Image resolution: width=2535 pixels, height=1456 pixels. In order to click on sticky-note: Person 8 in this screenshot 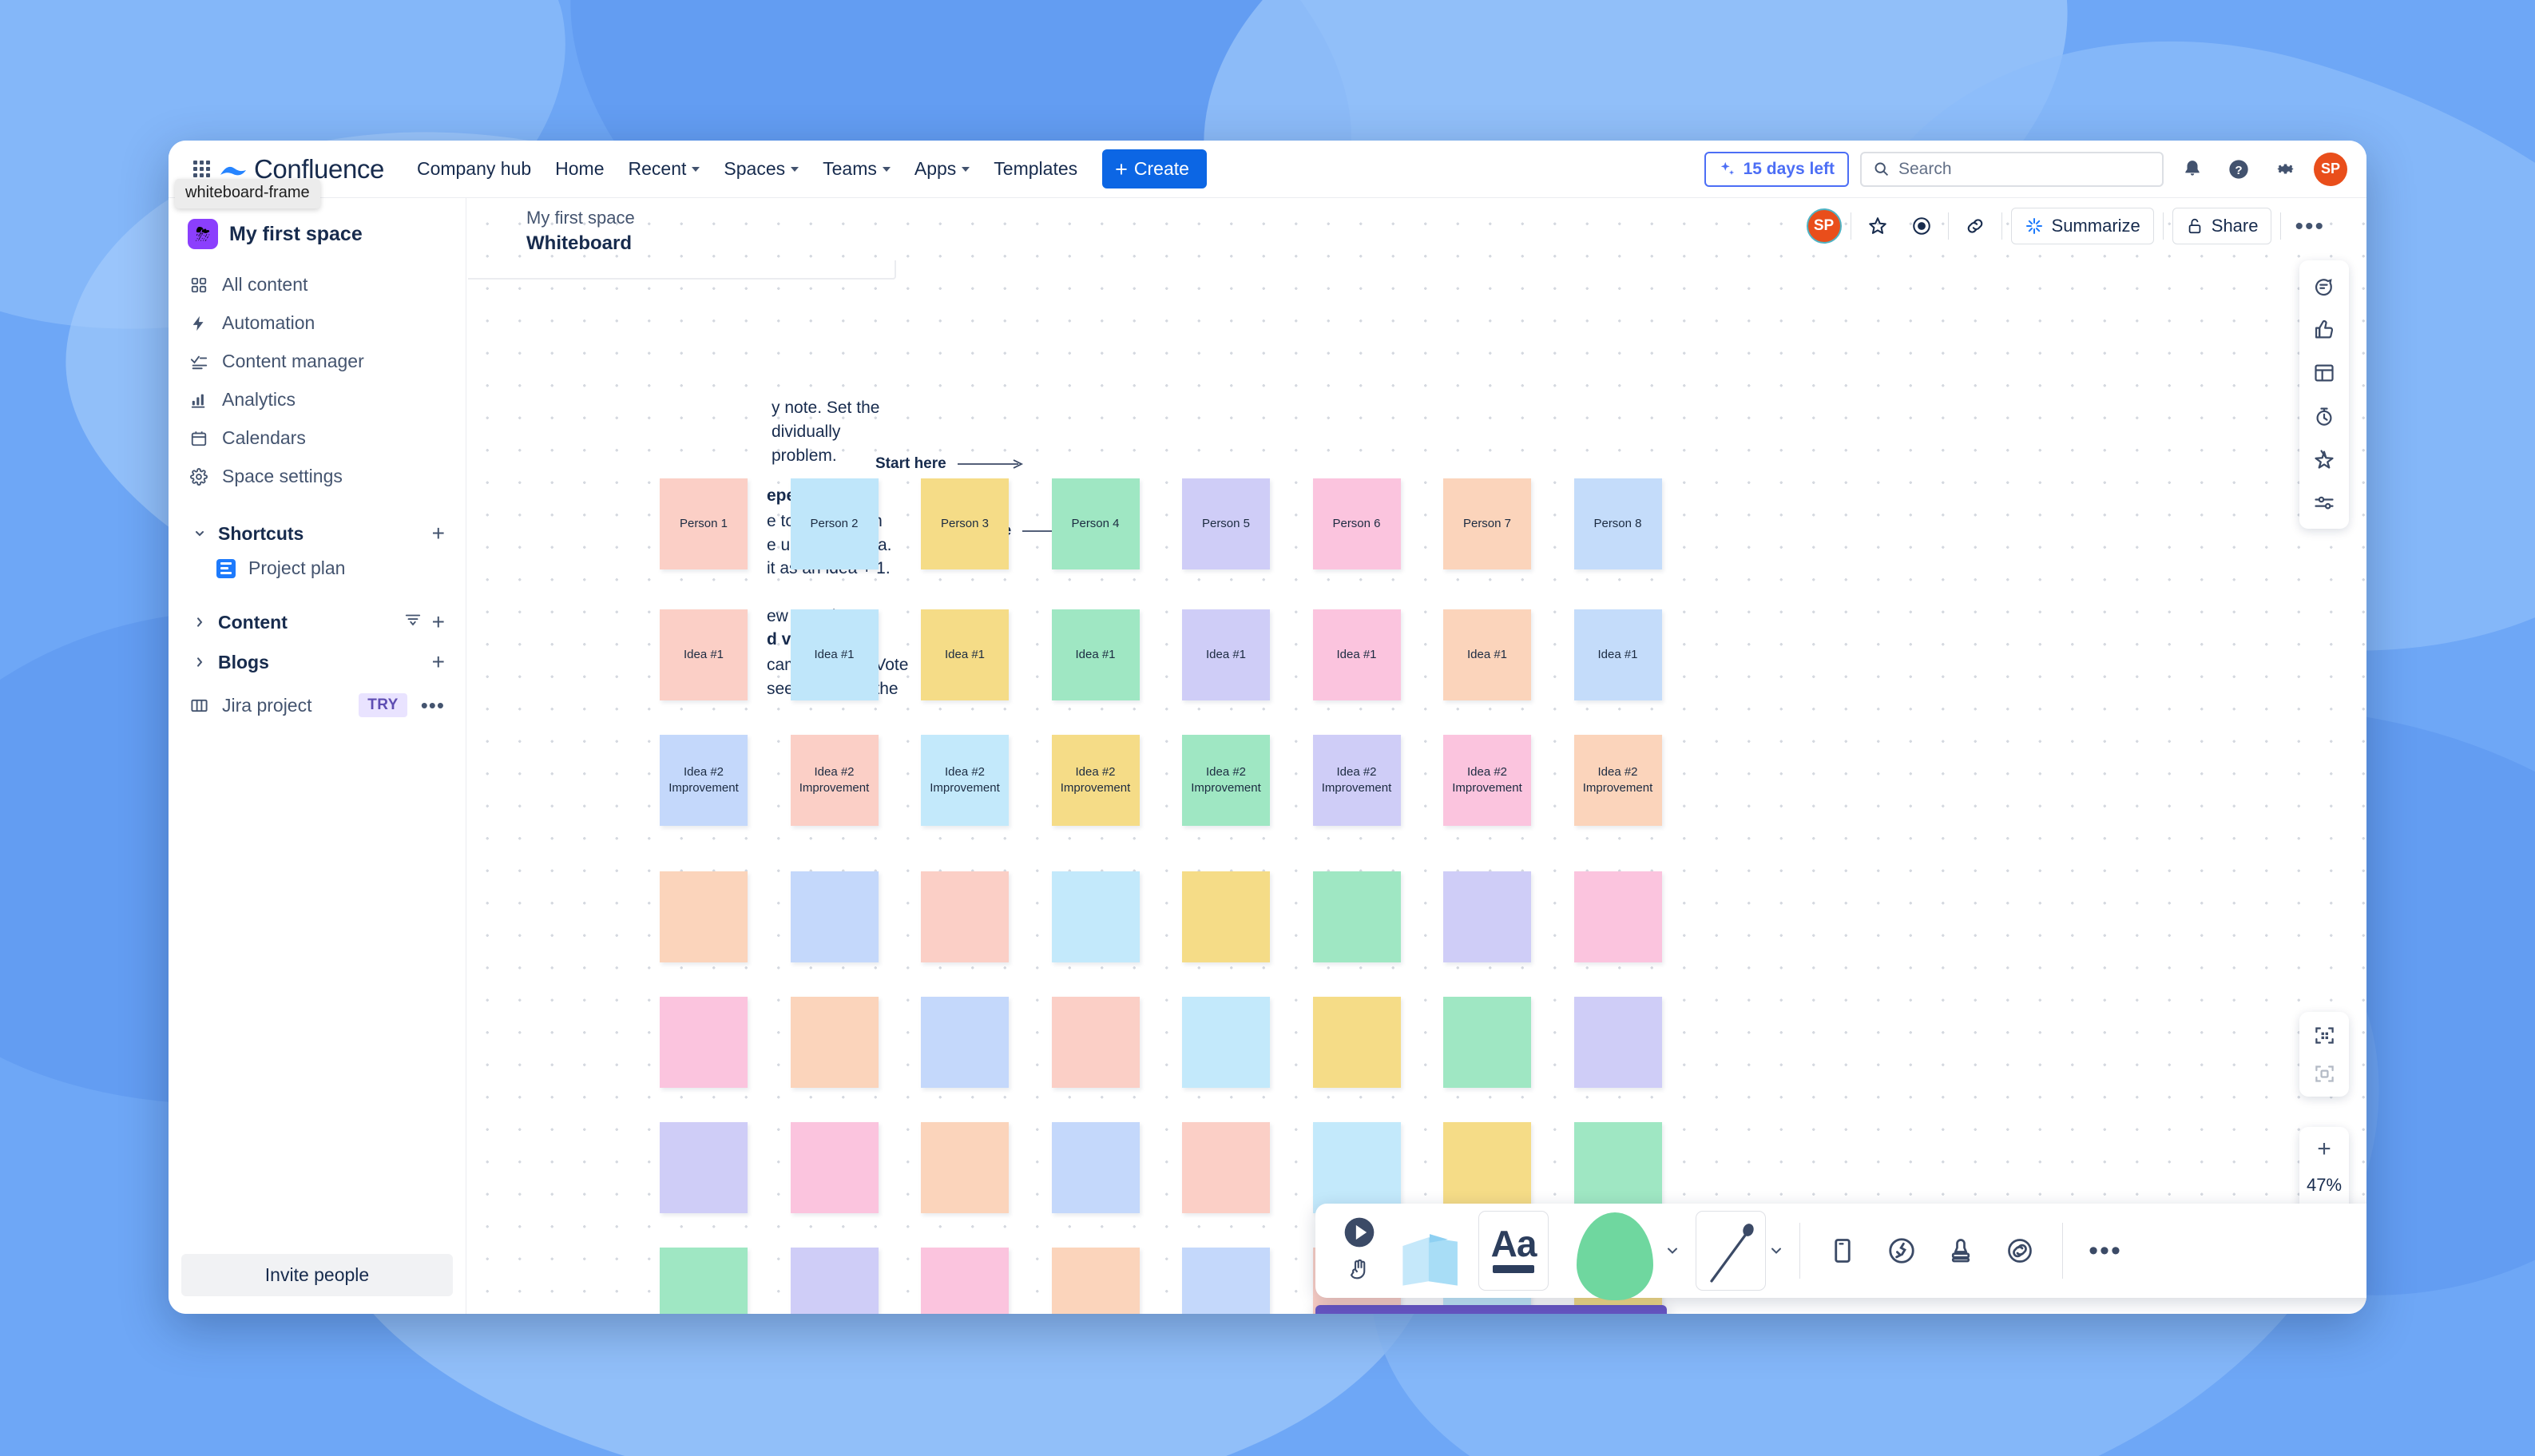, I will do `click(1617, 523)`.